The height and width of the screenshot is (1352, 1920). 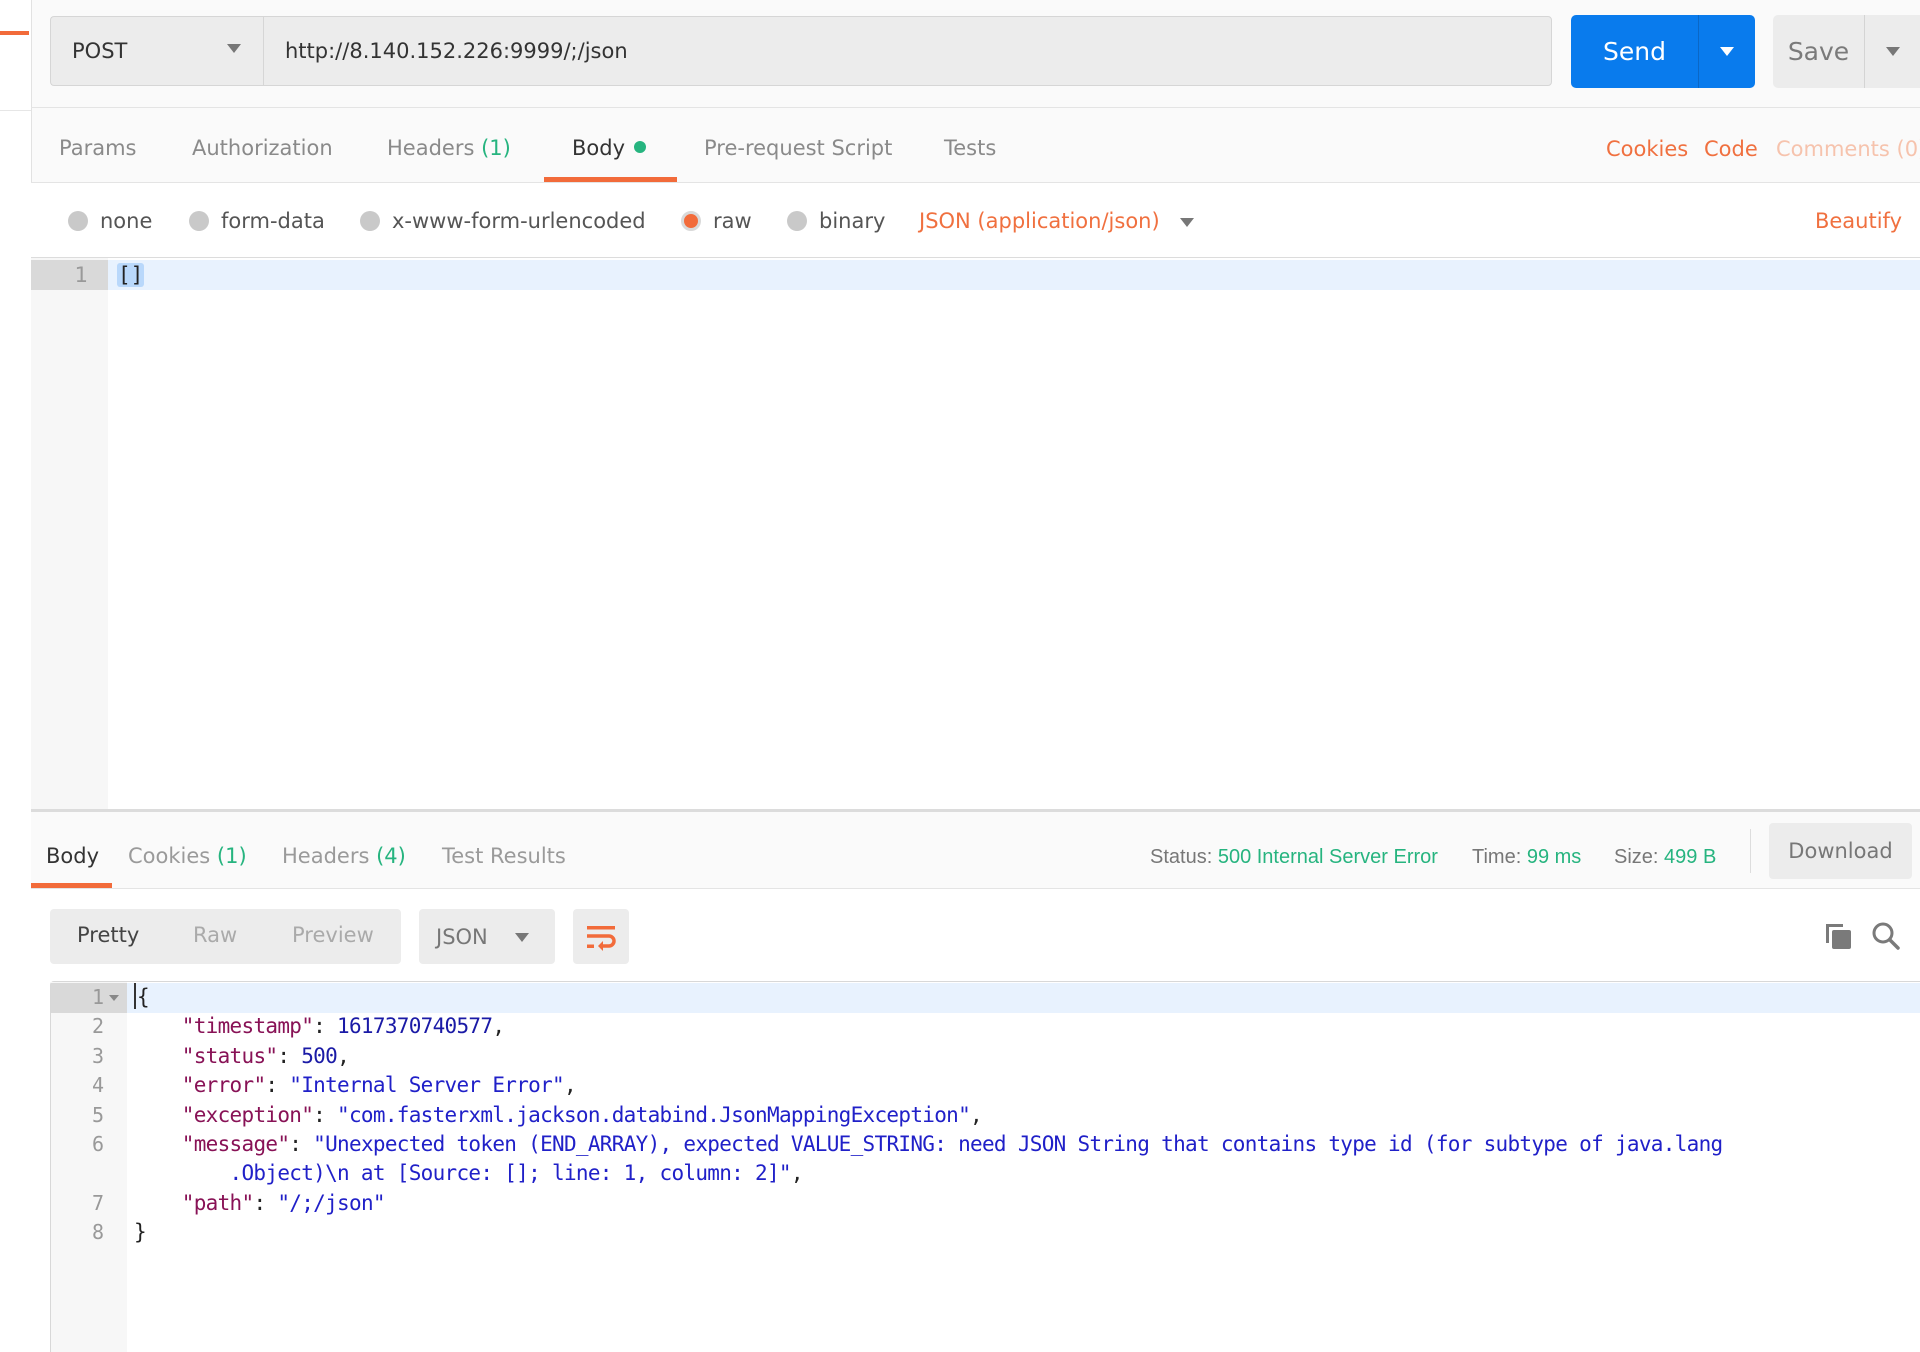 I want to click on time-label: Time:, so click(x=1497, y=857).